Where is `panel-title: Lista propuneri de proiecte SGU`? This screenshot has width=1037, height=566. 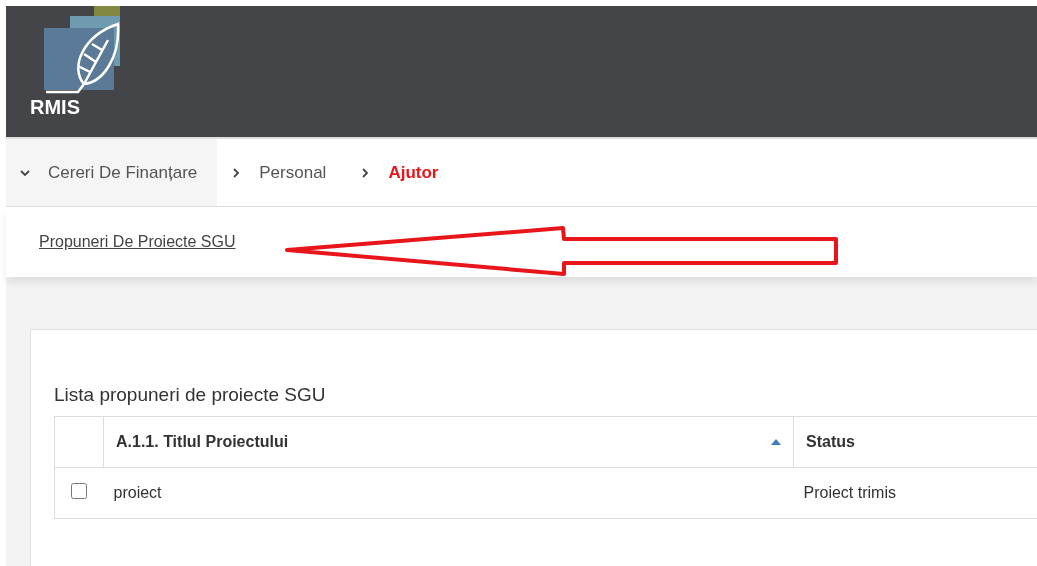 panel-title: Lista propuneri de proiecte SGU is located at coordinates (190, 395).